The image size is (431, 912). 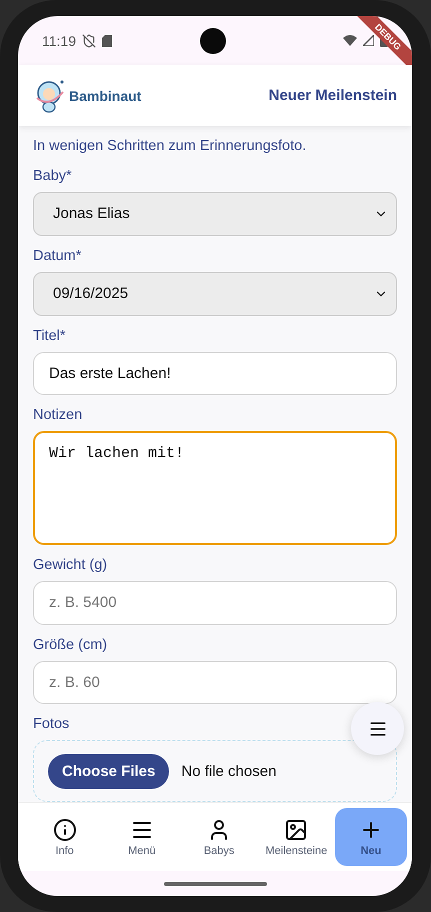 I want to click on field-label: Gewicht (g), so click(x=70, y=564).